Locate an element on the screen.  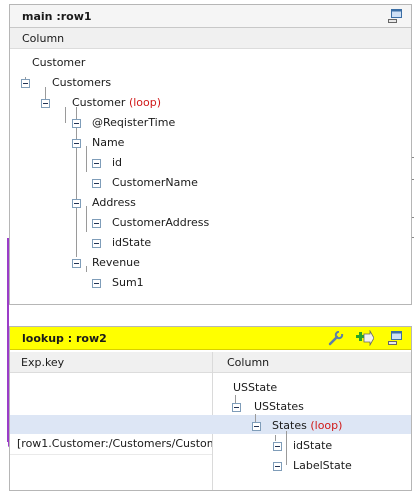
node-label: id is located at coordinates (117, 162).